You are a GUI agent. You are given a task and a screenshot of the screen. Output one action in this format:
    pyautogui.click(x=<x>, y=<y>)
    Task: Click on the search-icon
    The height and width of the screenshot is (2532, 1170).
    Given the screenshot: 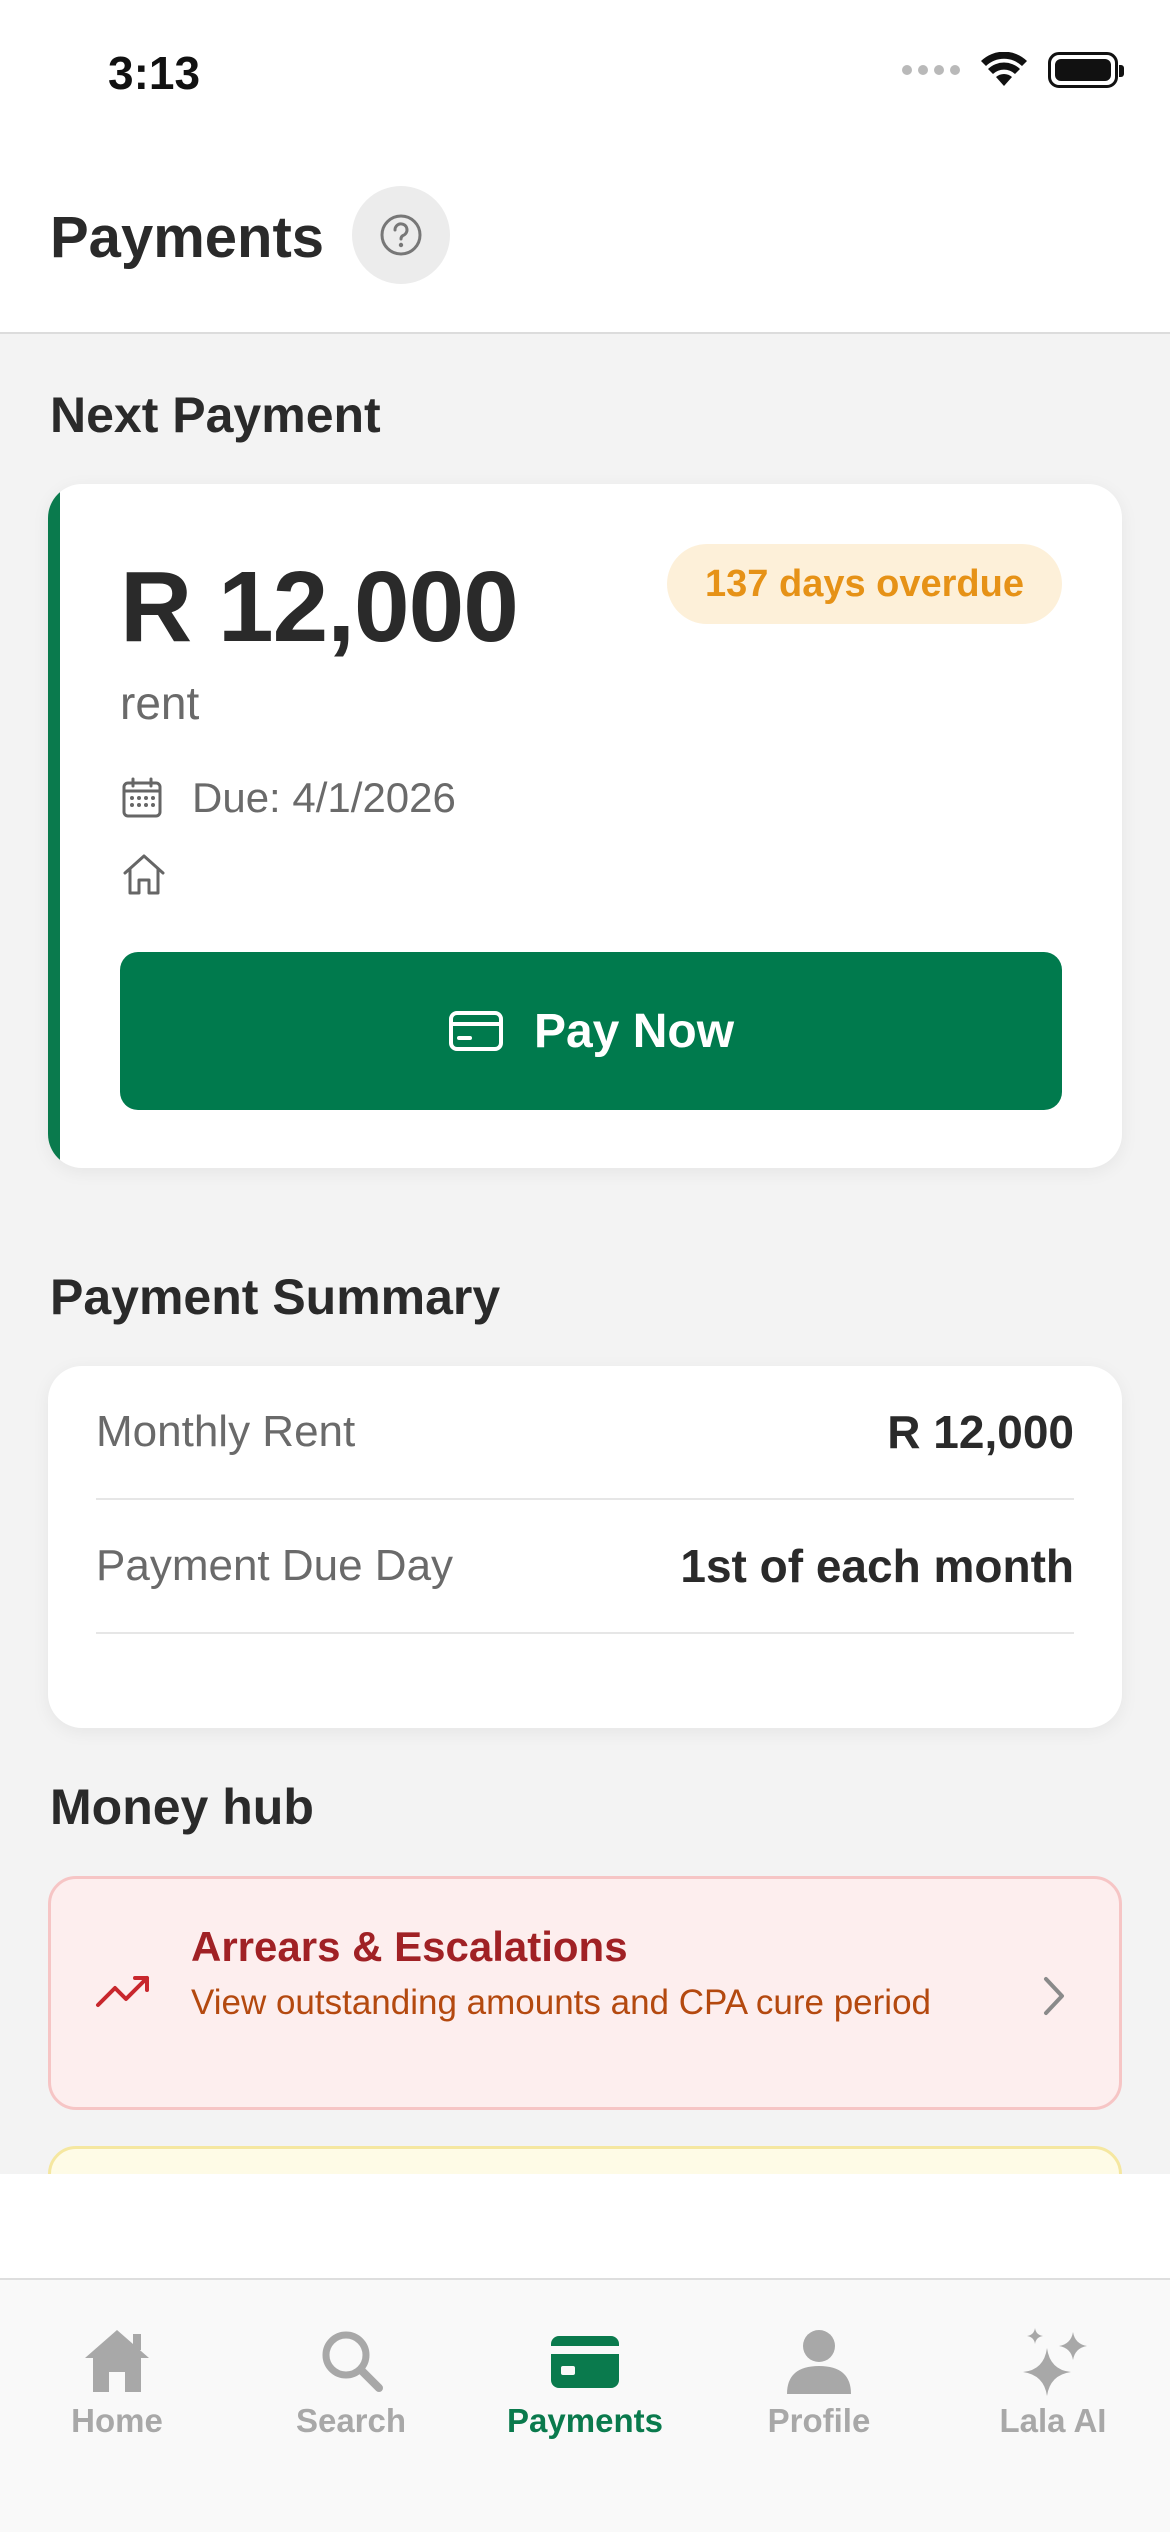 What is the action you would take?
    pyautogui.click(x=352, y=2361)
    